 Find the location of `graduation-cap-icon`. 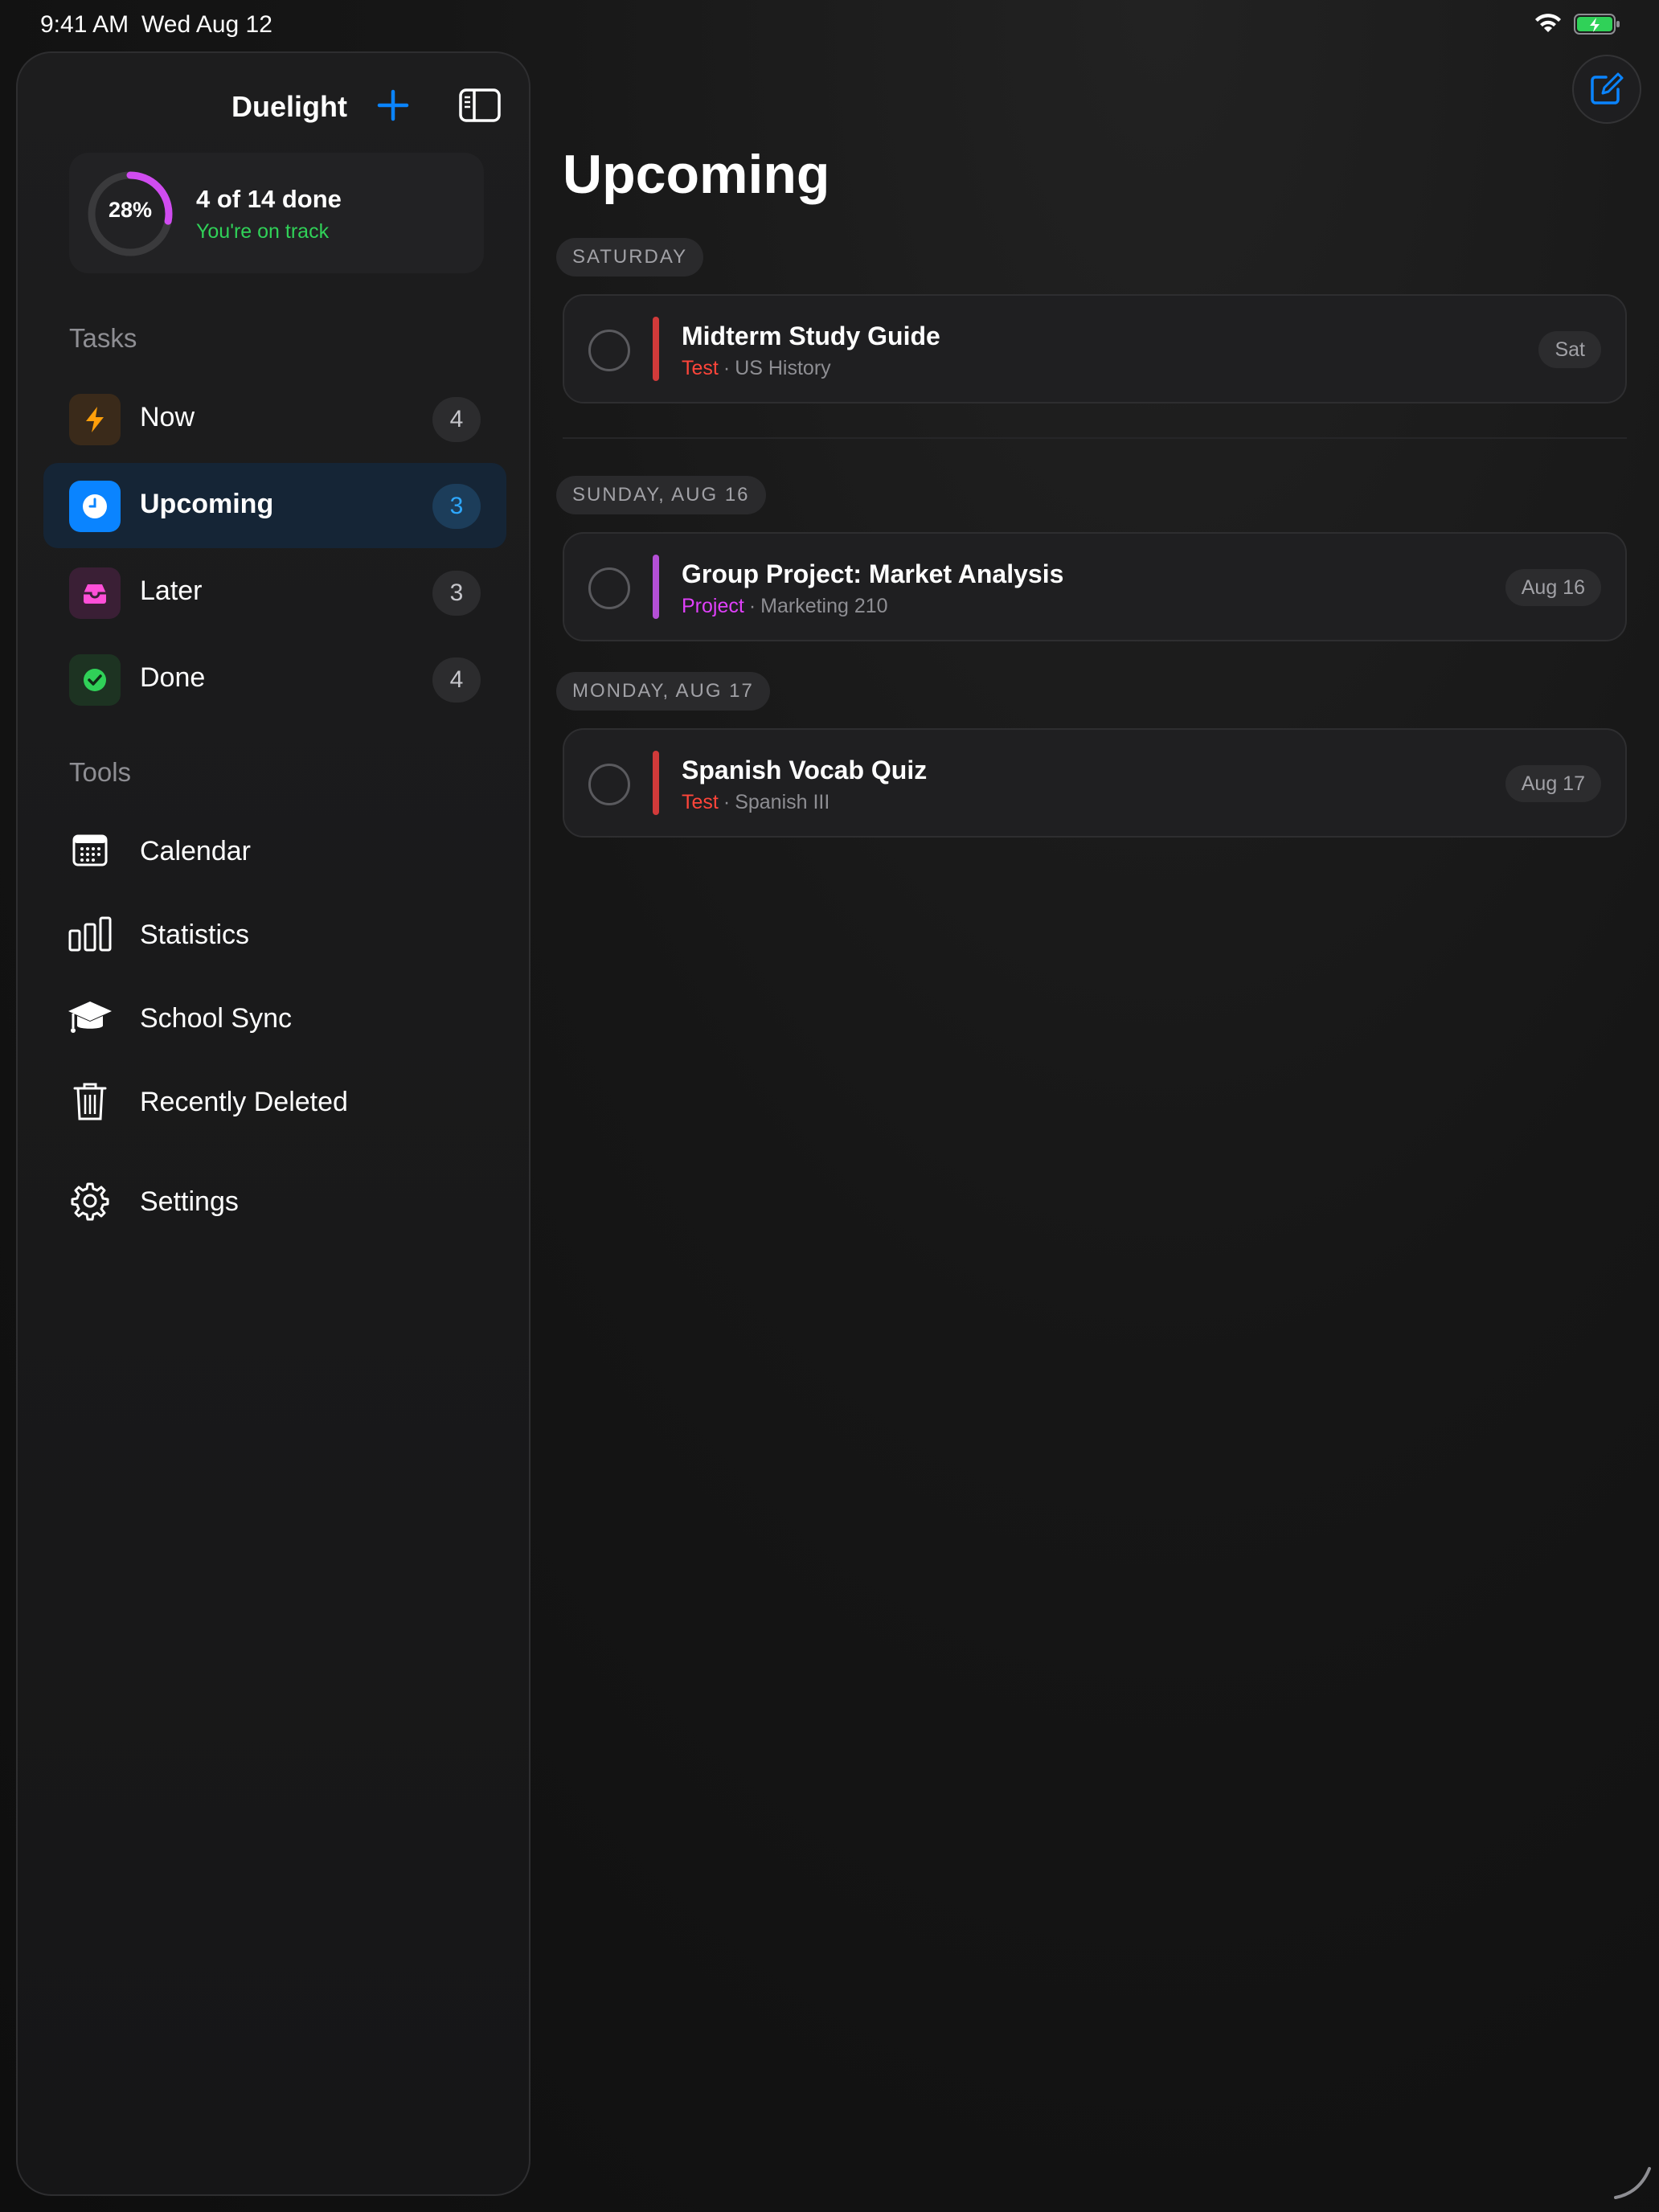

graduation-cap-icon is located at coordinates (90, 1017).